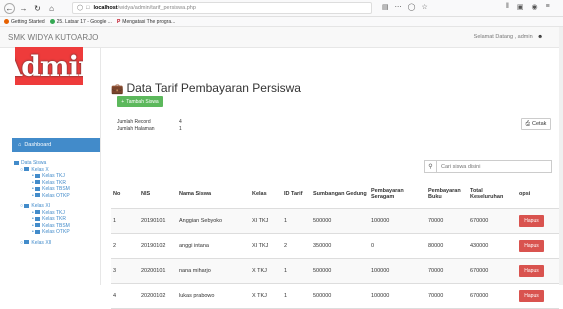 This screenshot has width=563, height=309. Describe the element at coordinates (397, 246) in the screenshot. I see `cell-seragam: 0` at that location.